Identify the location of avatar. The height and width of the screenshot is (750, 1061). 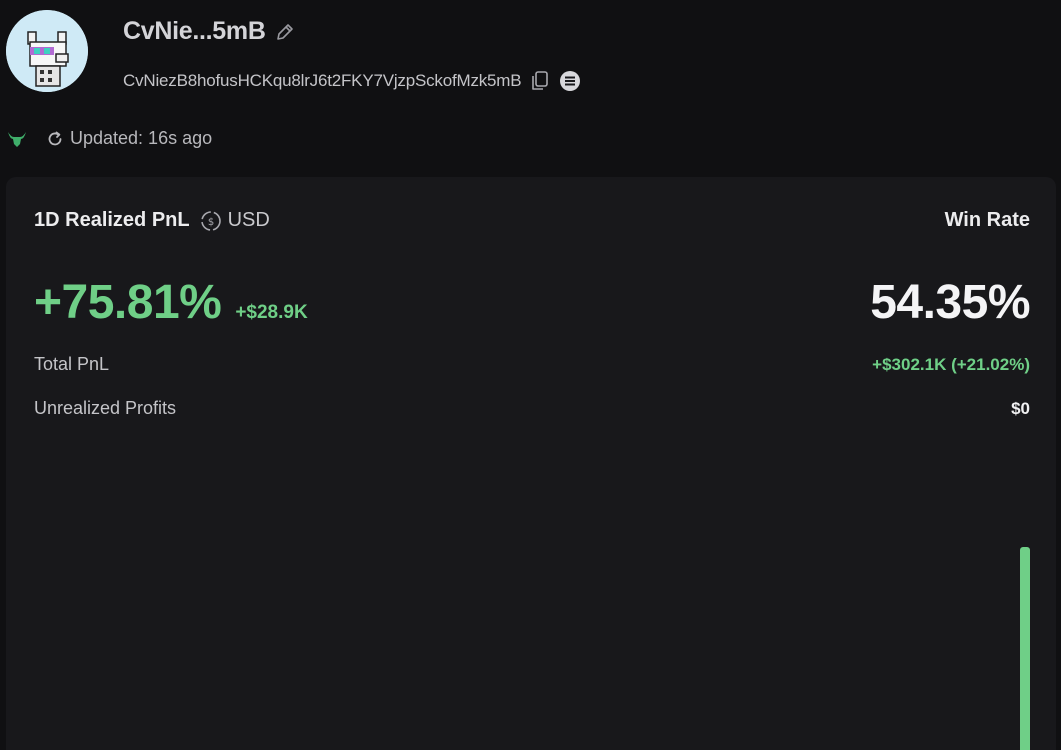
(47, 51).